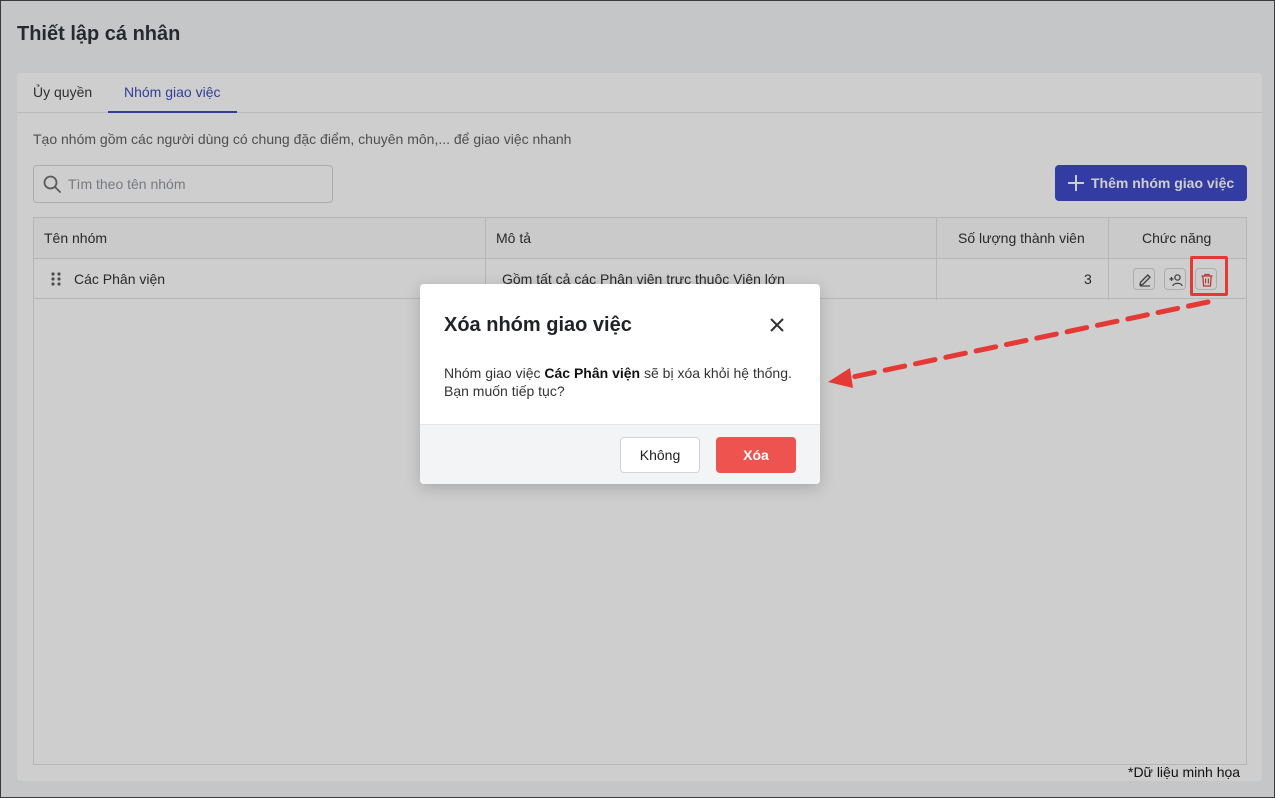  I want to click on cancel-button: Không, so click(660, 455).